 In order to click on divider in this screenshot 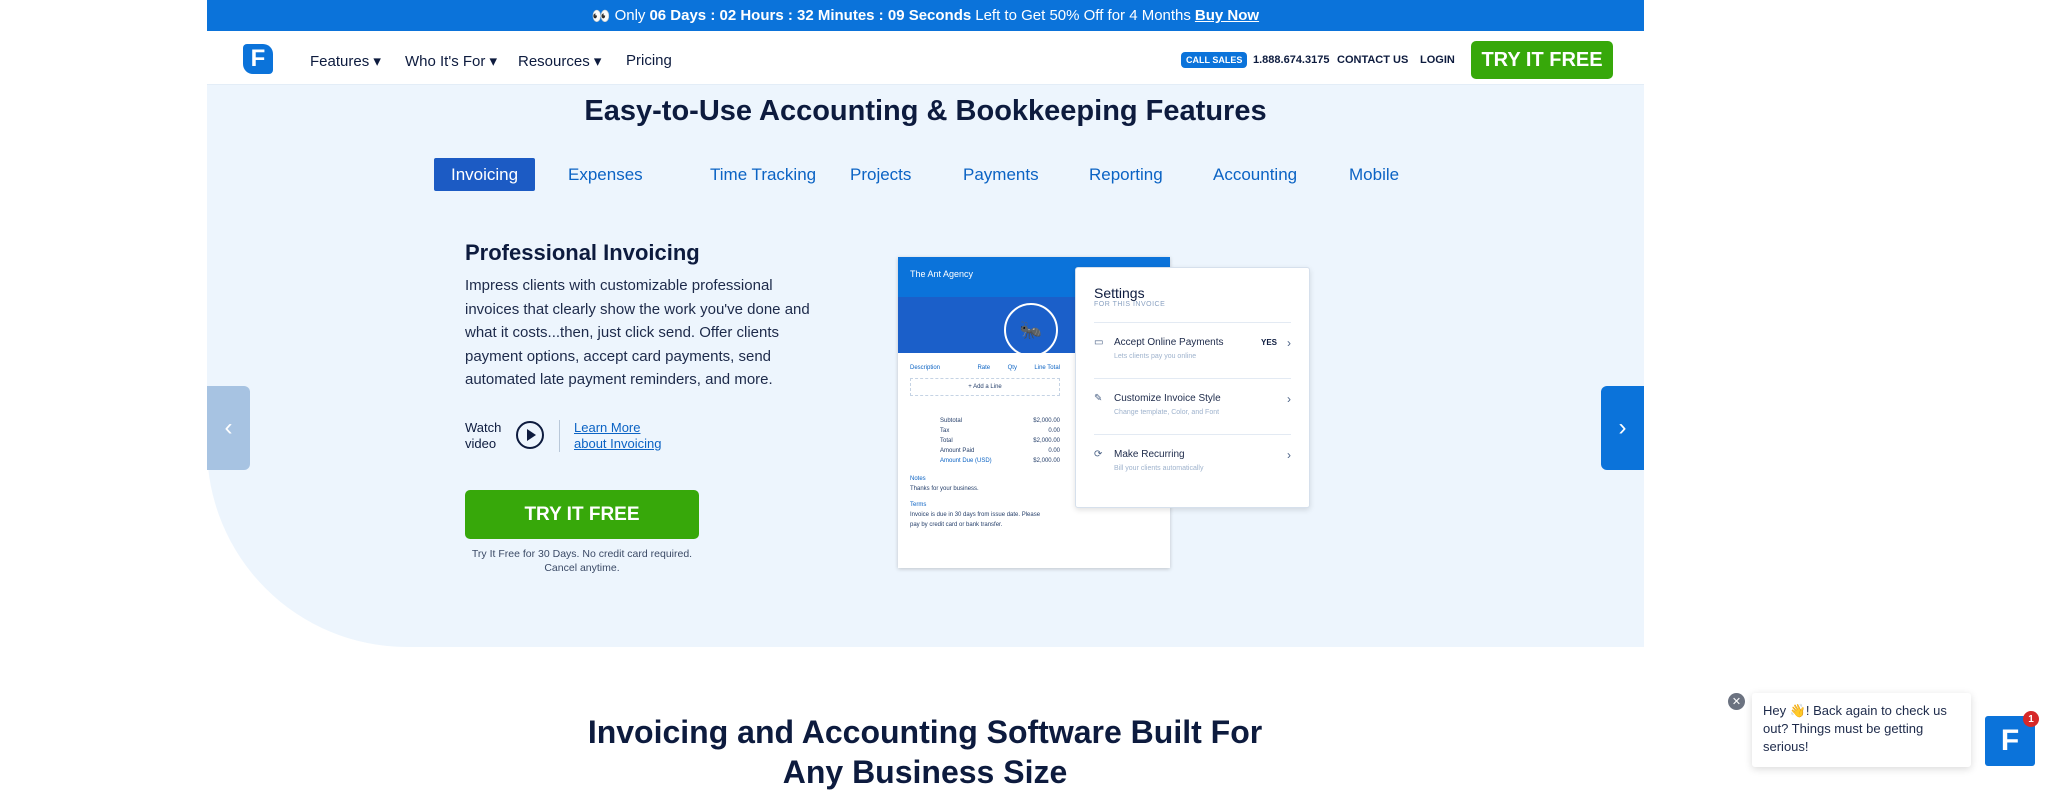, I will do `click(559, 436)`.